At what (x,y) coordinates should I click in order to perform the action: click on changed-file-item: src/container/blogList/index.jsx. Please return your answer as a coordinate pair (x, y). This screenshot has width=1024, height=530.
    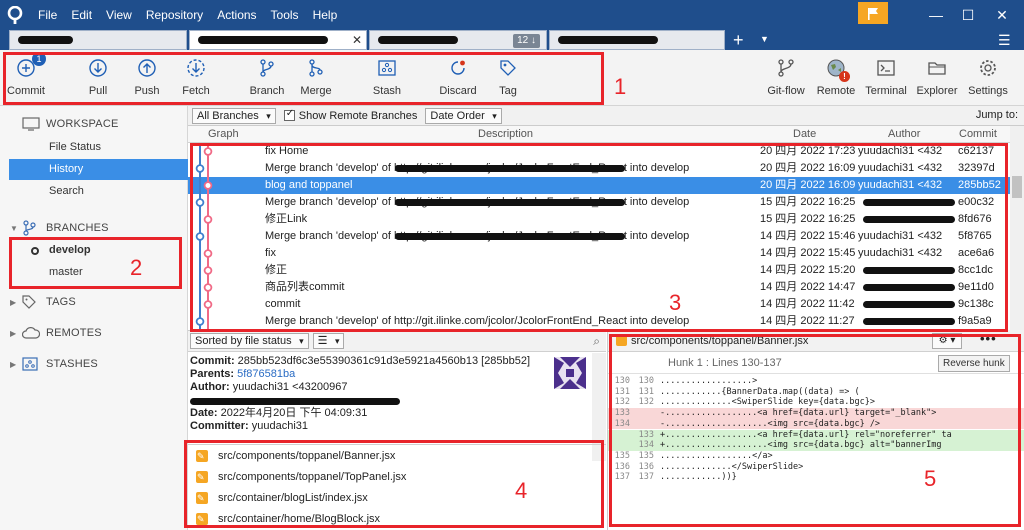
    Looking at the image, I should click on (282, 498).